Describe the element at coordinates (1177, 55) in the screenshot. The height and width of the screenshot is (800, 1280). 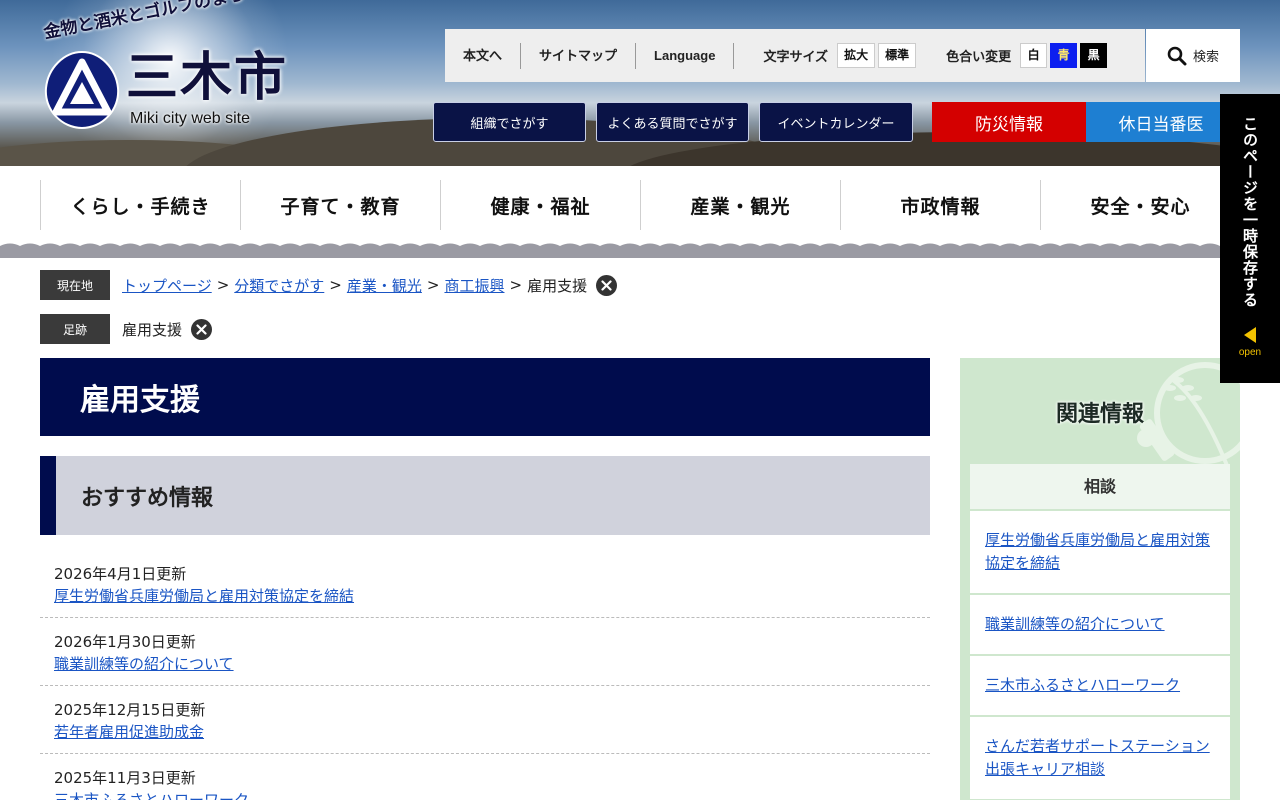
I see `search-icon` at that location.